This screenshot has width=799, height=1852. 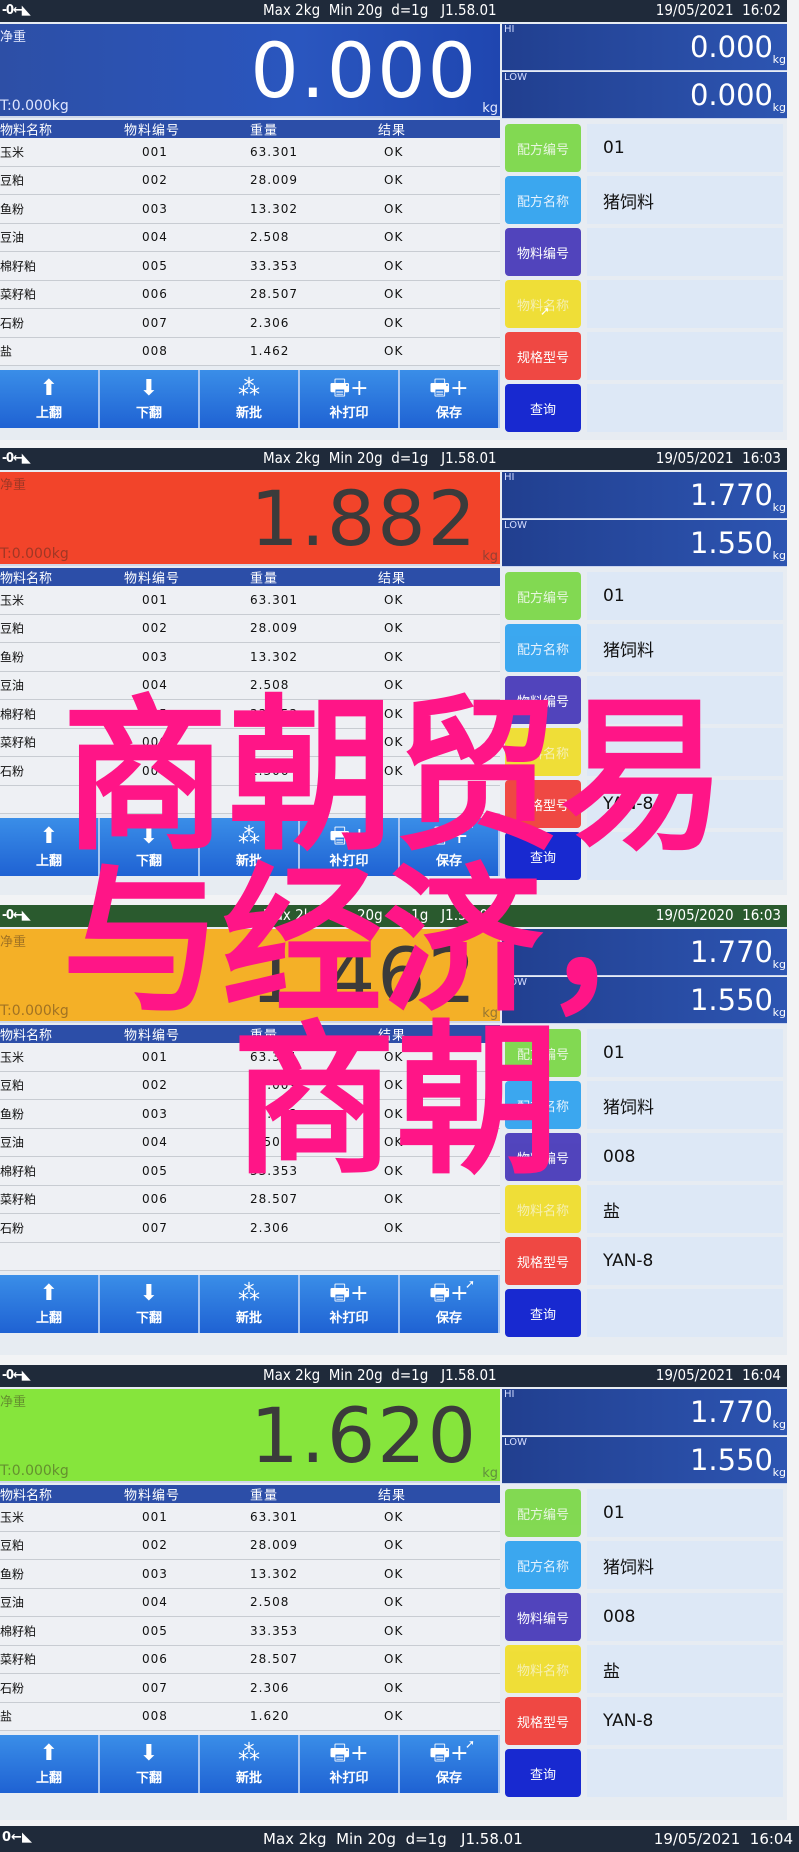 I want to click on hi-limit: HI 0.000 kg, so click(x=644, y=47).